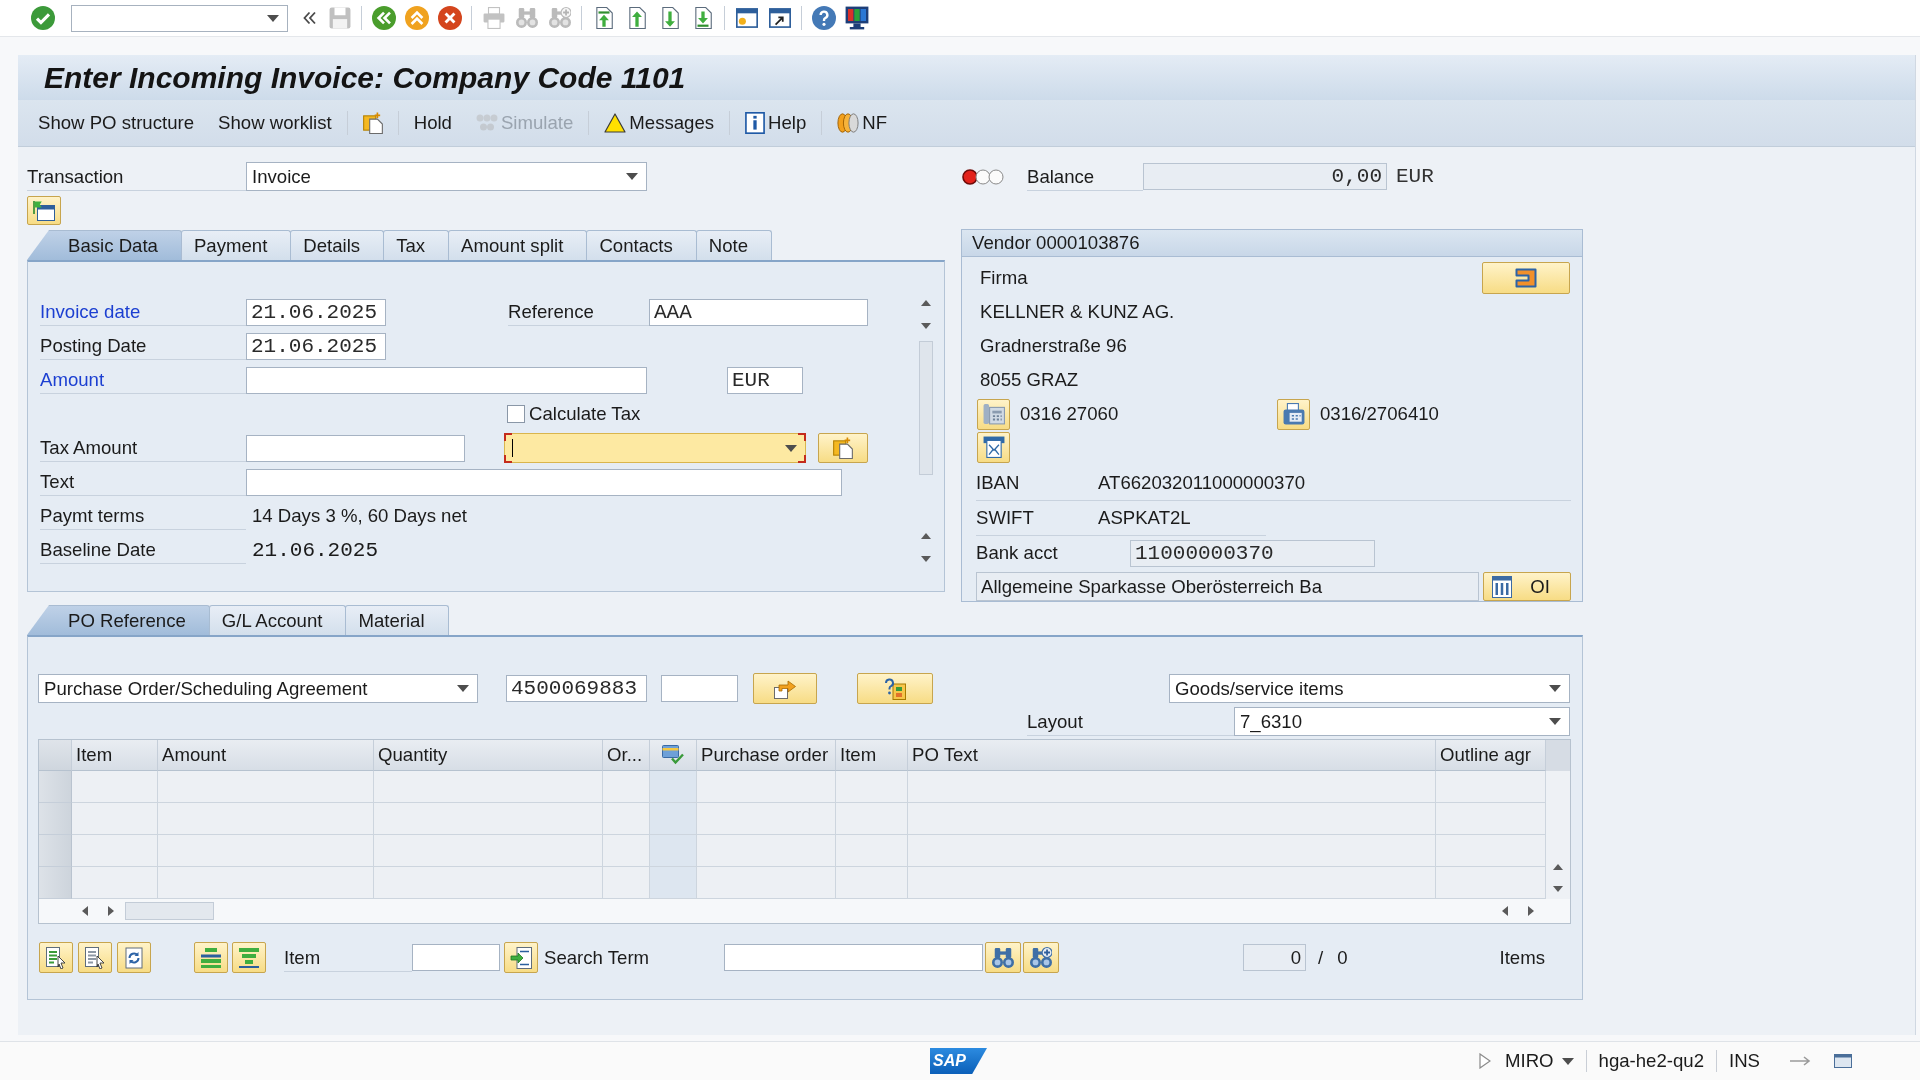 The height and width of the screenshot is (1080, 1920). Describe the element at coordinates (1265, 176) in the screenshot. I see `input-field: 0,00` at that location.